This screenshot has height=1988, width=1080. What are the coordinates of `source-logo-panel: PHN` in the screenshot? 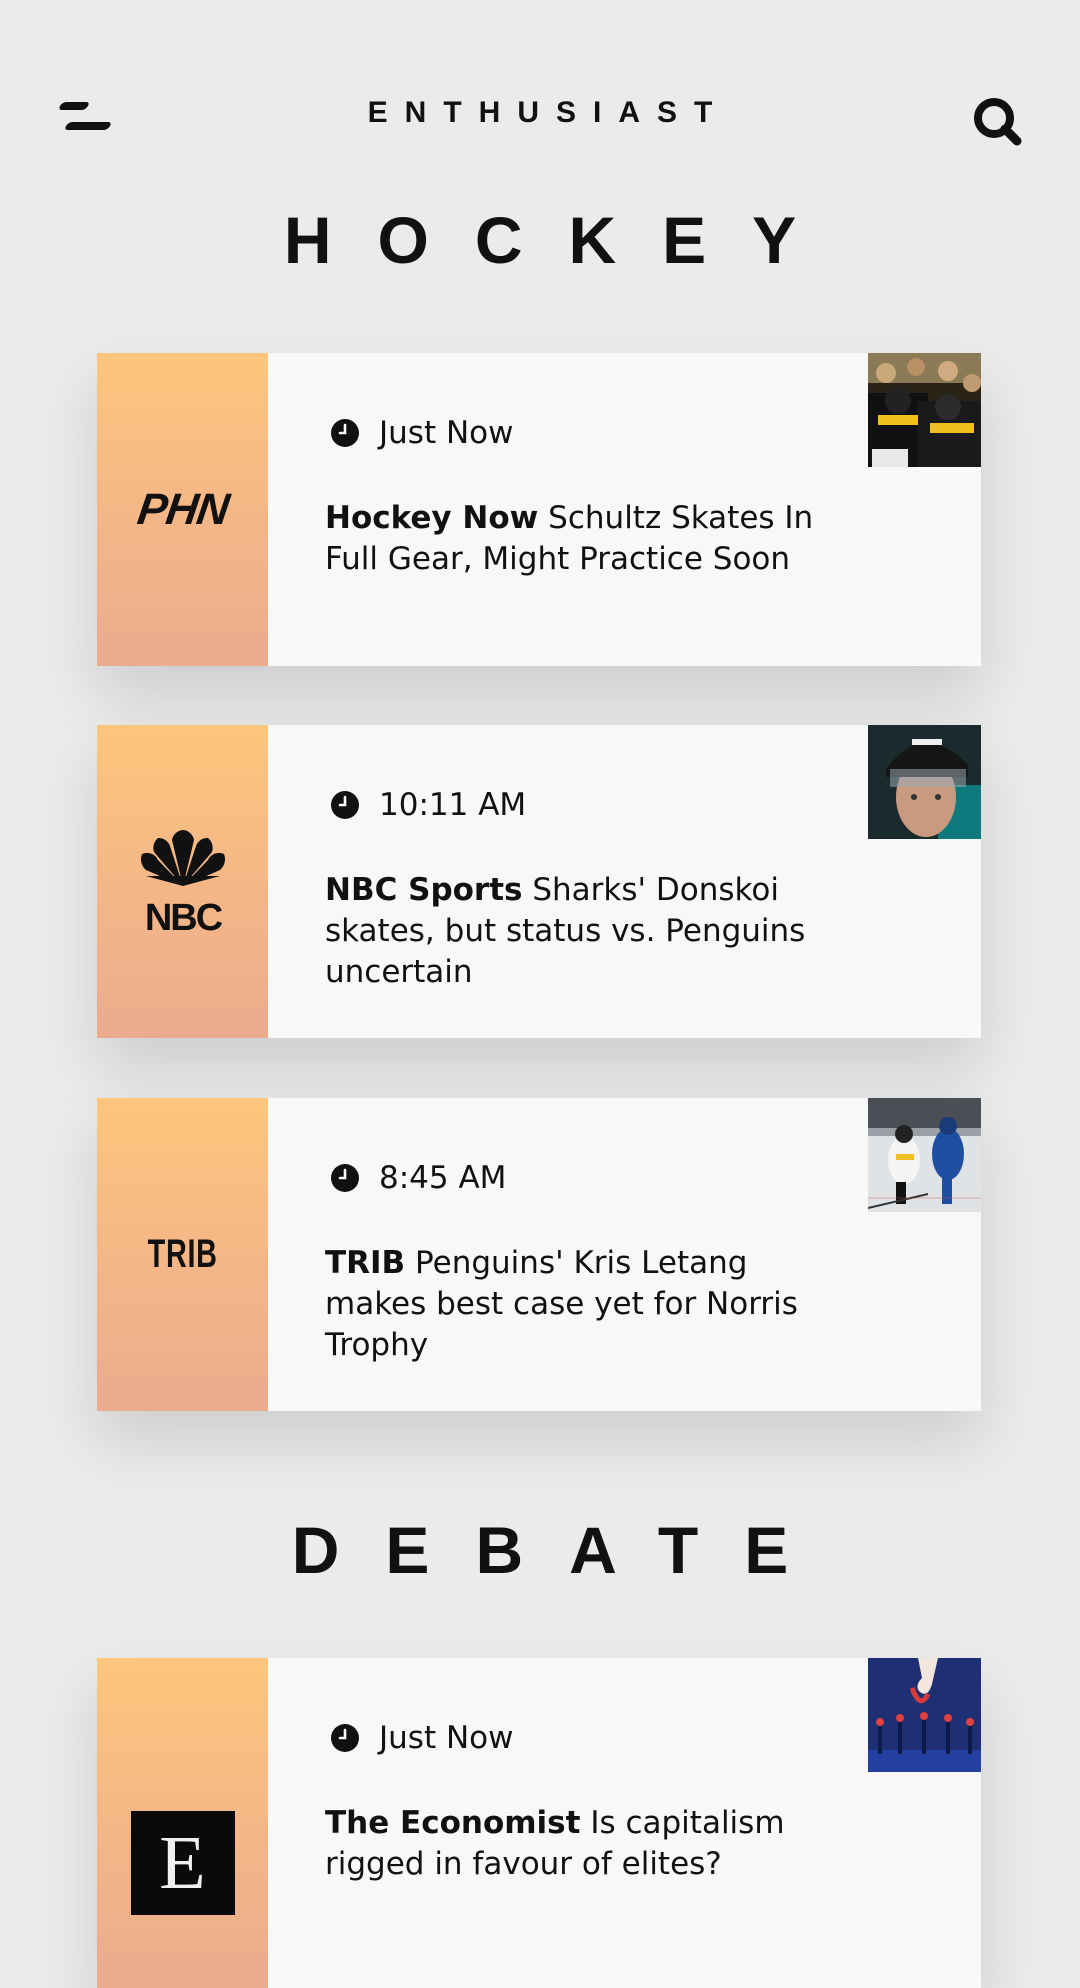 It's located at (182, 509).